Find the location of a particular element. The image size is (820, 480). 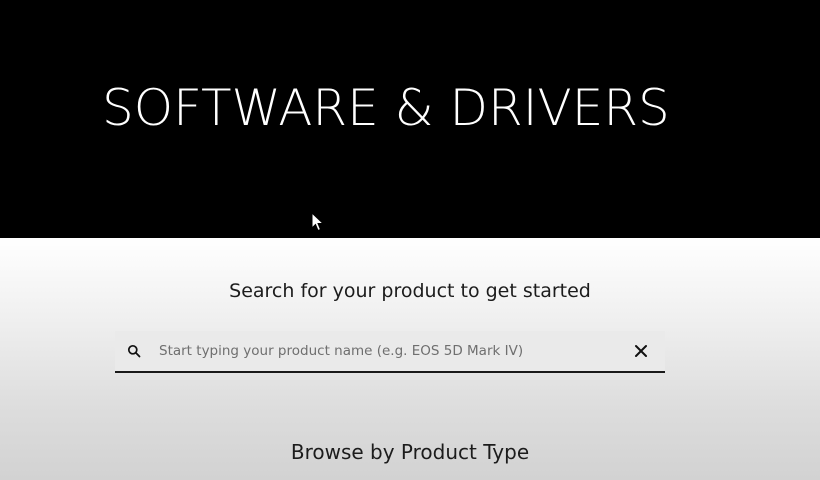

search-heading: Search for your product to get started is located at coordinates (410, 291).